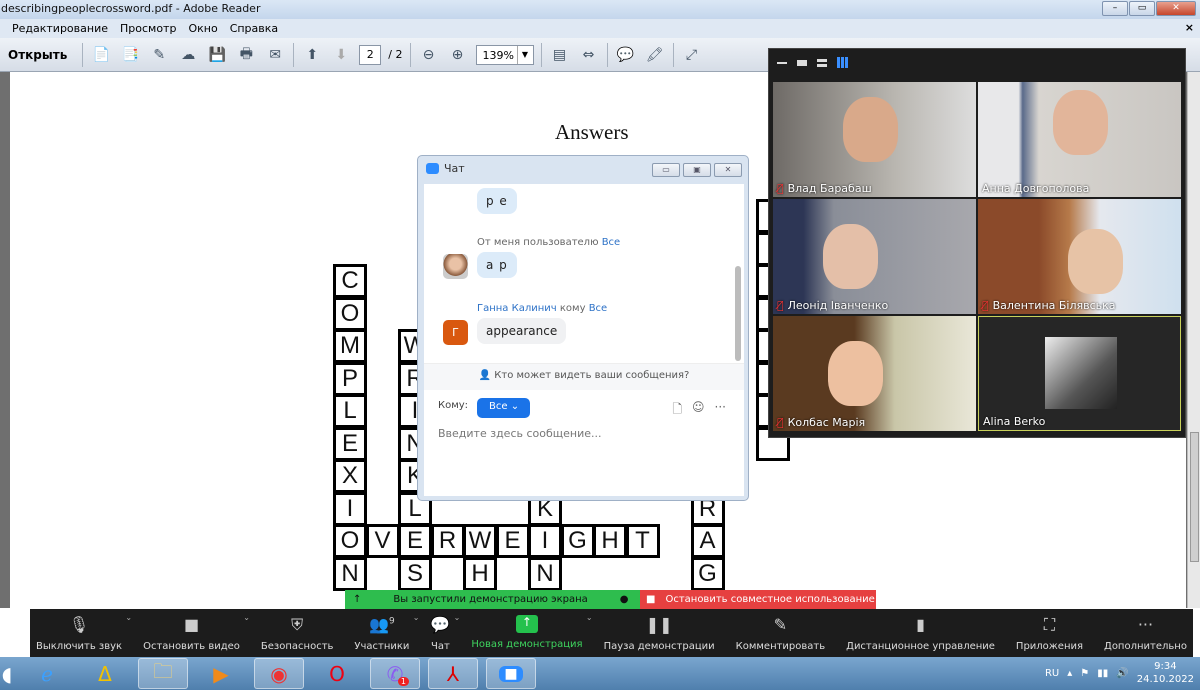 The height and width of the screenshot is (691, 1200). Describe the element at coordinates (697, 170) in the screenshot. I see `maximize-button: ▣` at that location.